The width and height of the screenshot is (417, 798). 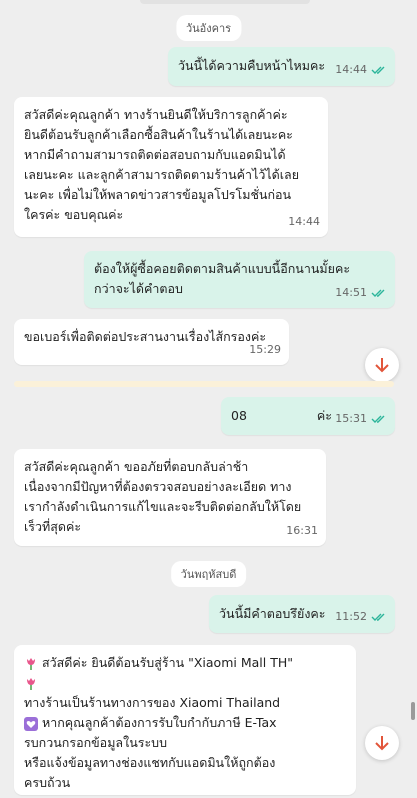 What do you see at coordinates (225, 2) in the screenshot?
I see `previous-message-edge` at bounding box center [225, 2].